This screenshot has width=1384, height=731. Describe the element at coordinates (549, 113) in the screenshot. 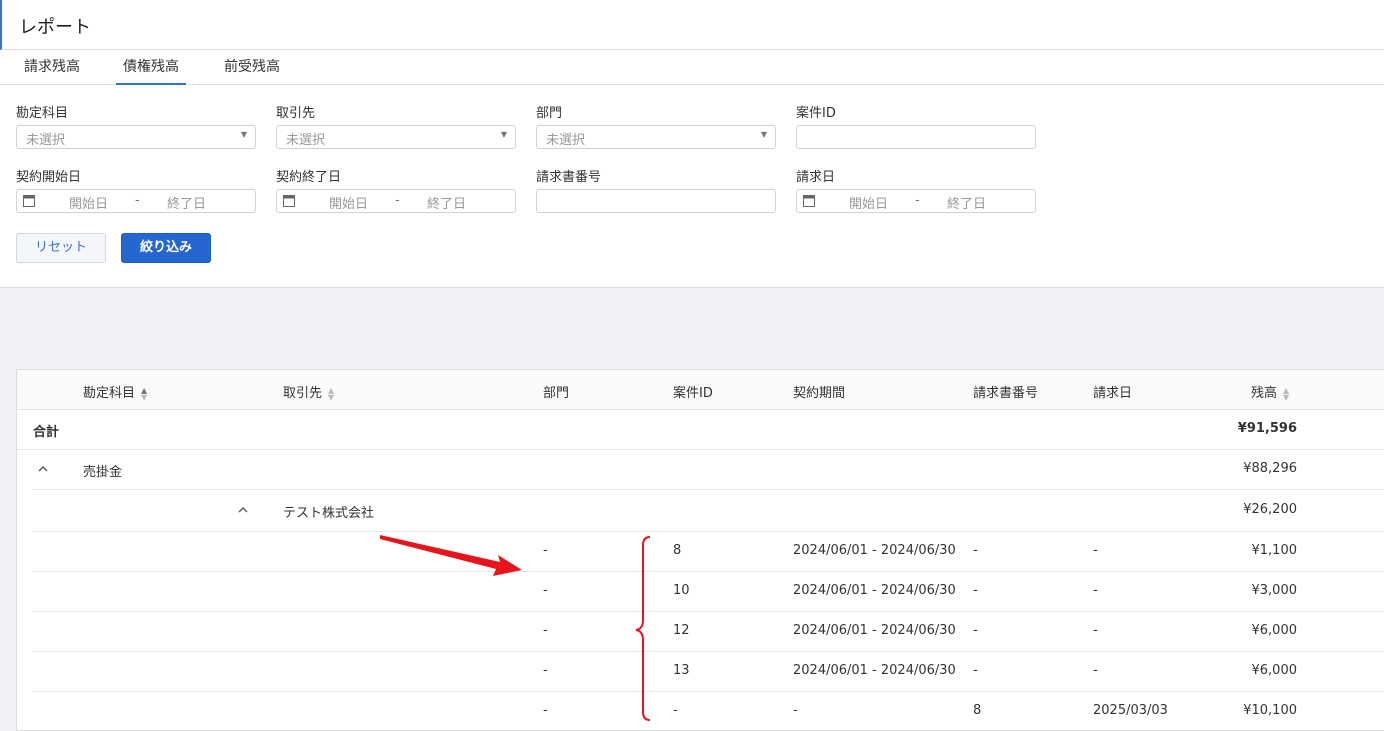

I see `department-filter-label: 部門` at that location.